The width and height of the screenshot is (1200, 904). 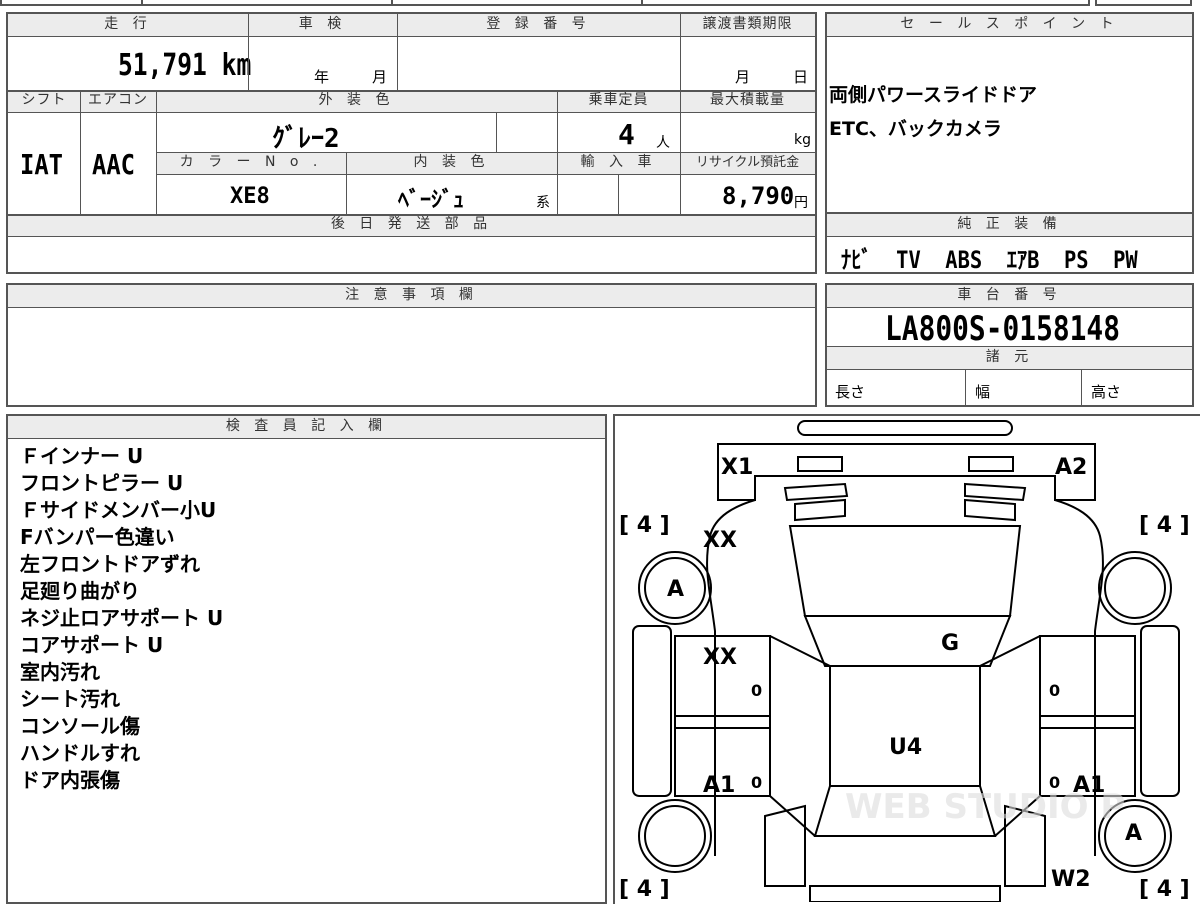 I want to click on import-label: 輸 入 車, so click(x=618, y=163).